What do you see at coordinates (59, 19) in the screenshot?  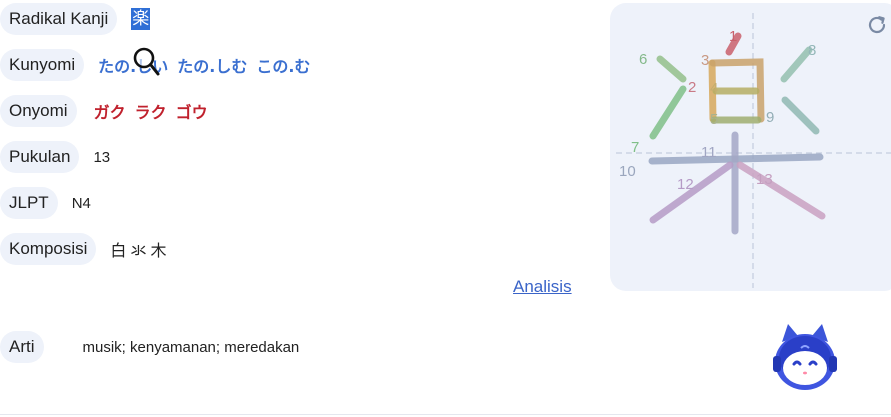 I see `radical-label: Radikal Kanji` at bounding box center [59, 19].